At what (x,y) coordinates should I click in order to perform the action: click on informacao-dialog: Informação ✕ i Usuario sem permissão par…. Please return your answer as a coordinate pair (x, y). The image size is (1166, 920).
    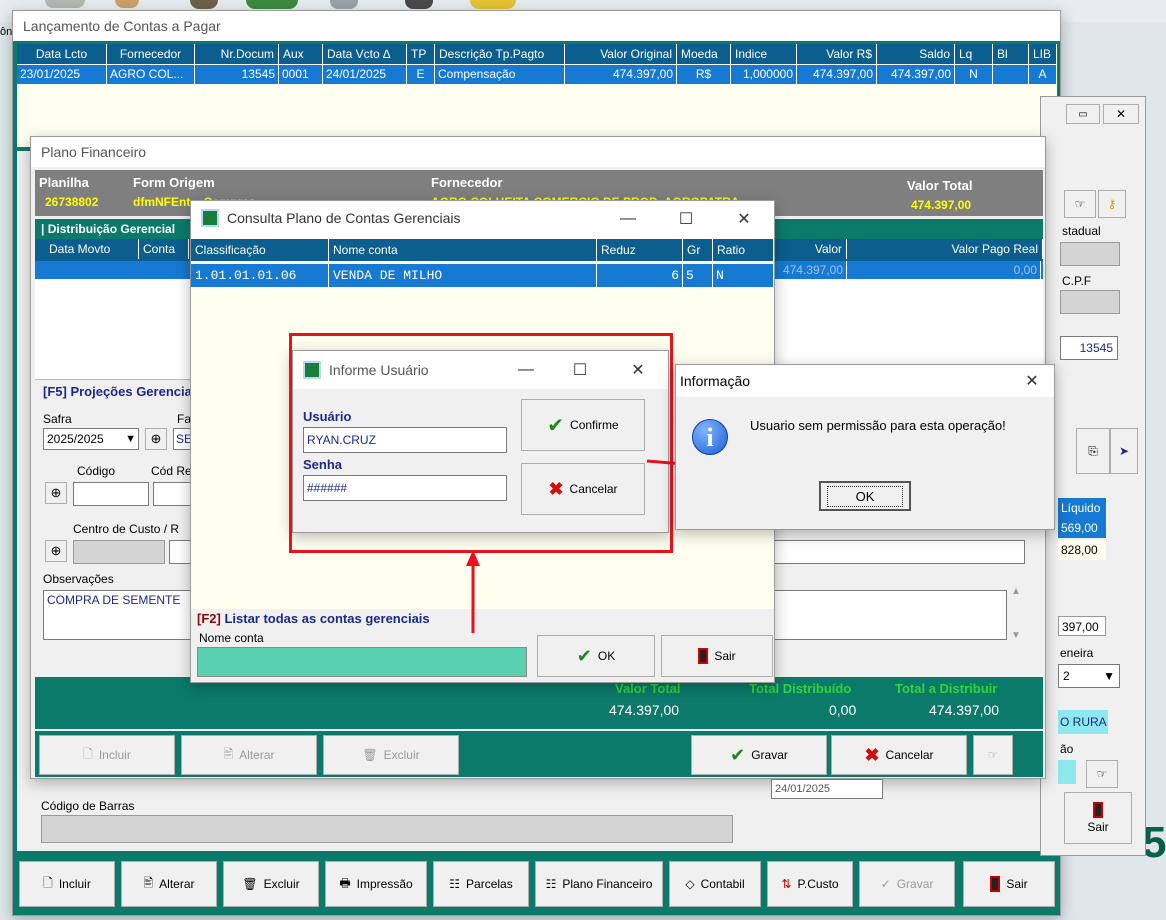
    Looking at the image, I should click on (865, 447).